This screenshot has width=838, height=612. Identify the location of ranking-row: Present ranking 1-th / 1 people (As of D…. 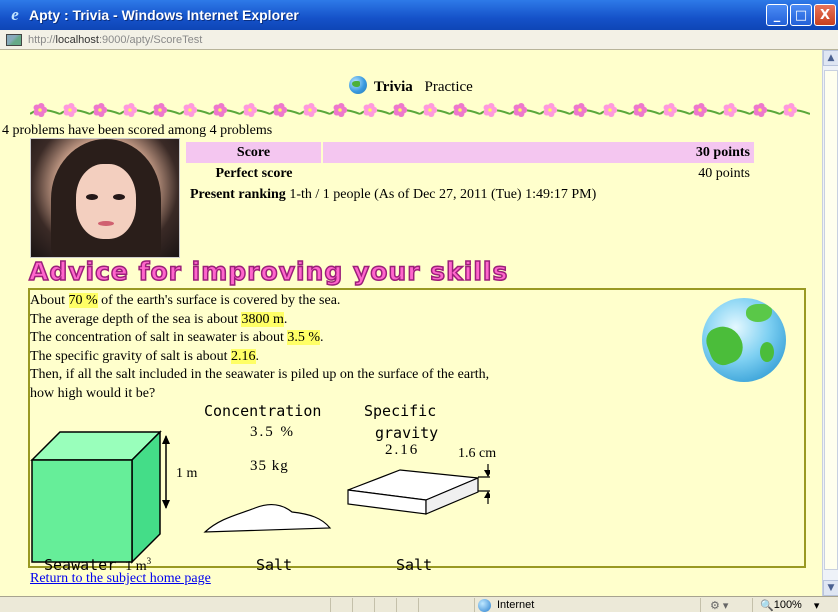
(470, 194).